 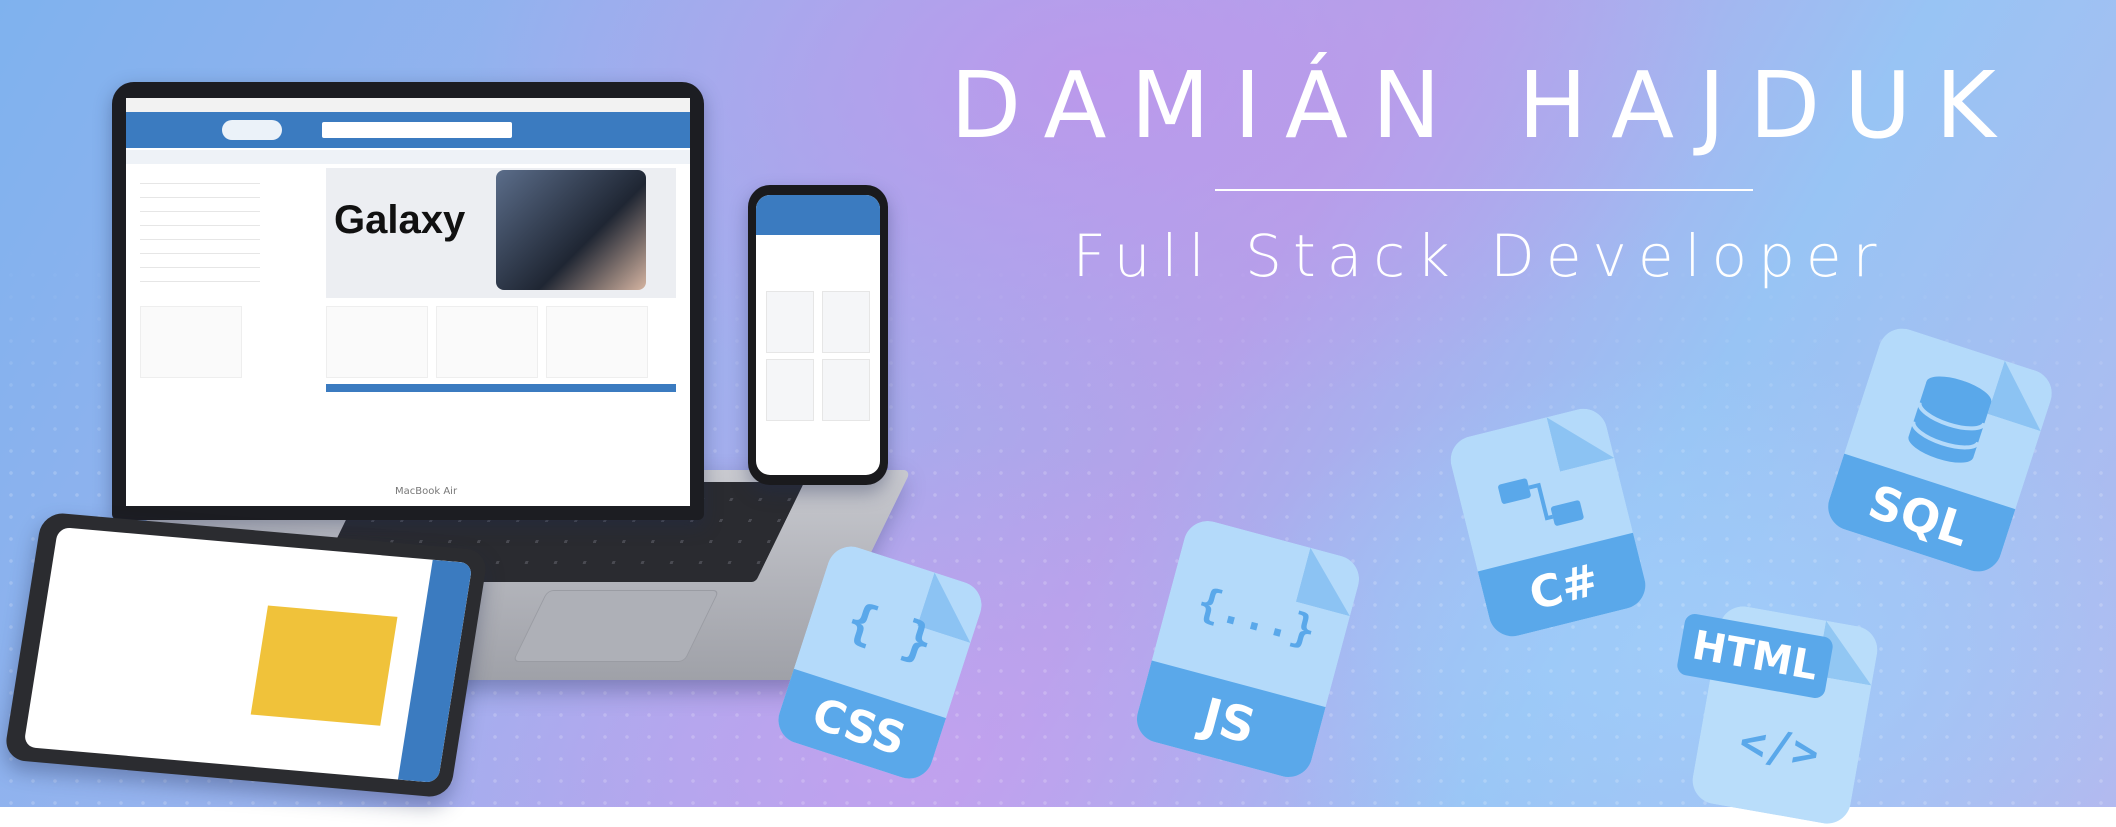 What do you see at coordinates (417, 130) in the screenshot?
I see `site-search-input` at bounding box center [417, 130].